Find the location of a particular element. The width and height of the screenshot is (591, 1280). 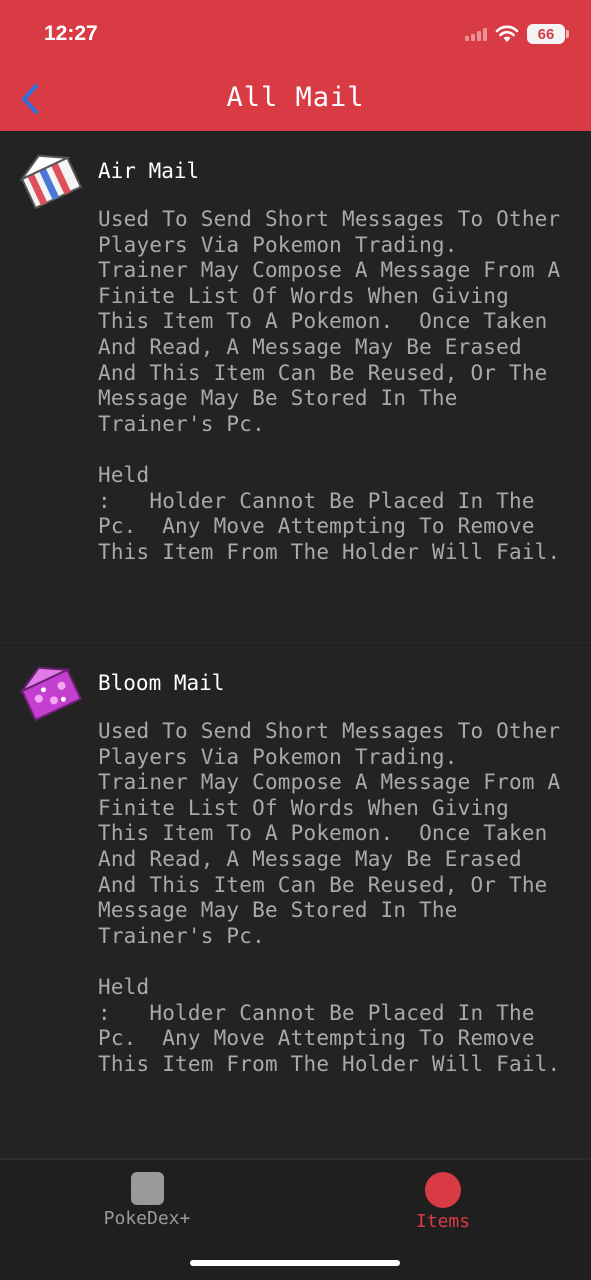

pokedex-square-icon is located at coordinates (147, 1188).